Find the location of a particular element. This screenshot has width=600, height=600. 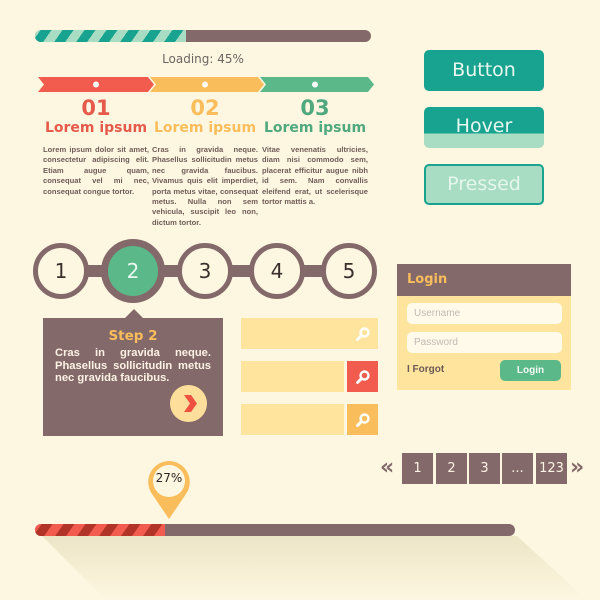

loading-progress-fill is located at coordinates (111, 36).